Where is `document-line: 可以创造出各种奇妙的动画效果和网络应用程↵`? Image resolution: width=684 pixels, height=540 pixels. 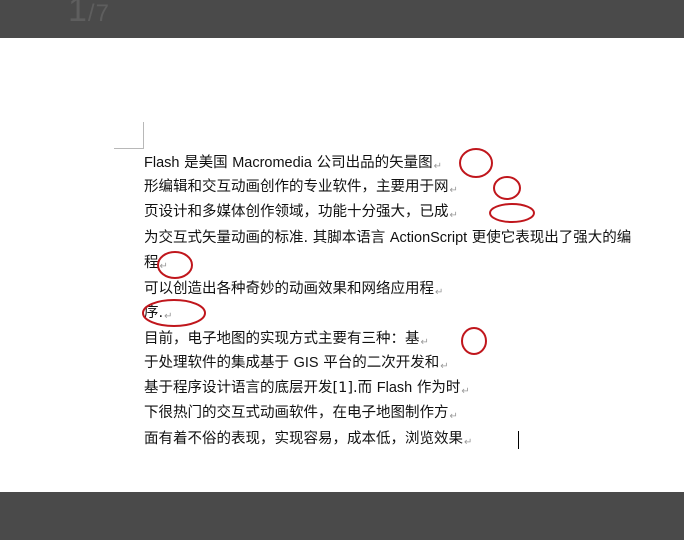
document-line: 可以创造出各种奇妙的动画效果和网络应用程↵ is located at coordinates (414, 289).